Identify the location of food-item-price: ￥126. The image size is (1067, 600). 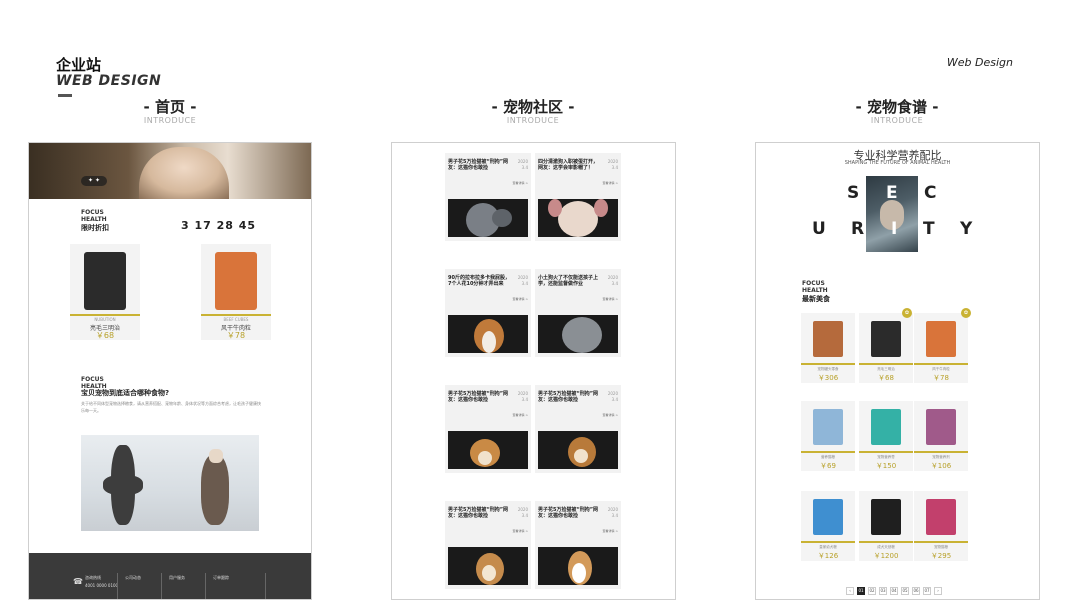
(828, 556).